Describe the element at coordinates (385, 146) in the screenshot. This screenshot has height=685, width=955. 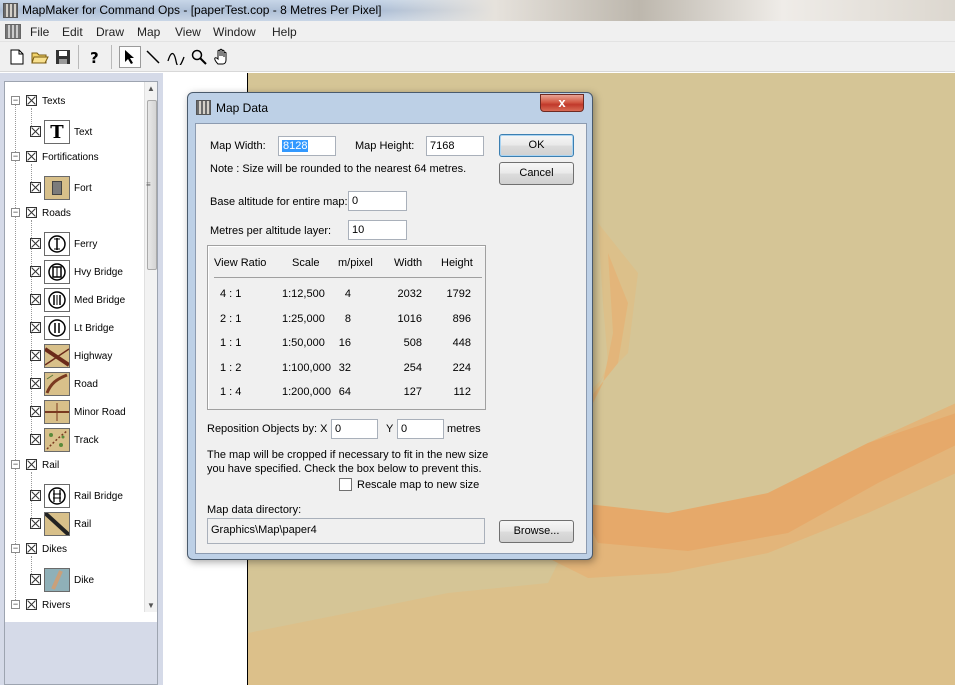
I see `map-height-label: Map Height:` at that location.